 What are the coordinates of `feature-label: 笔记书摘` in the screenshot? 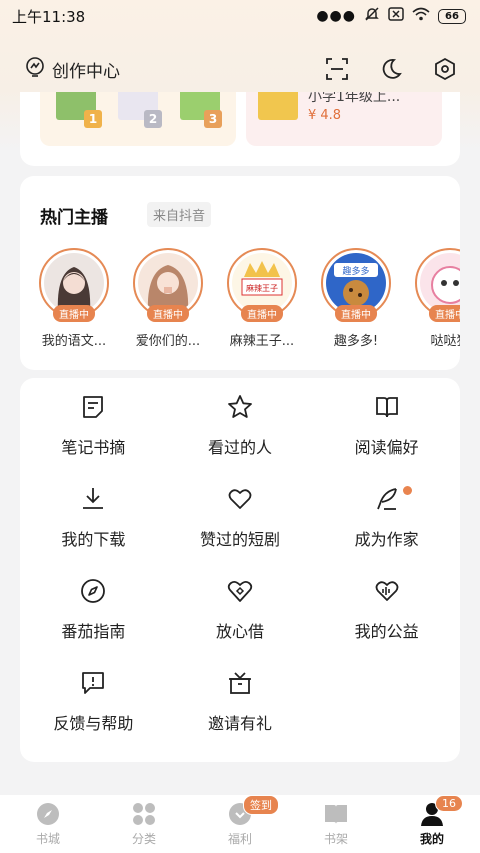 It's located at (93, 447).